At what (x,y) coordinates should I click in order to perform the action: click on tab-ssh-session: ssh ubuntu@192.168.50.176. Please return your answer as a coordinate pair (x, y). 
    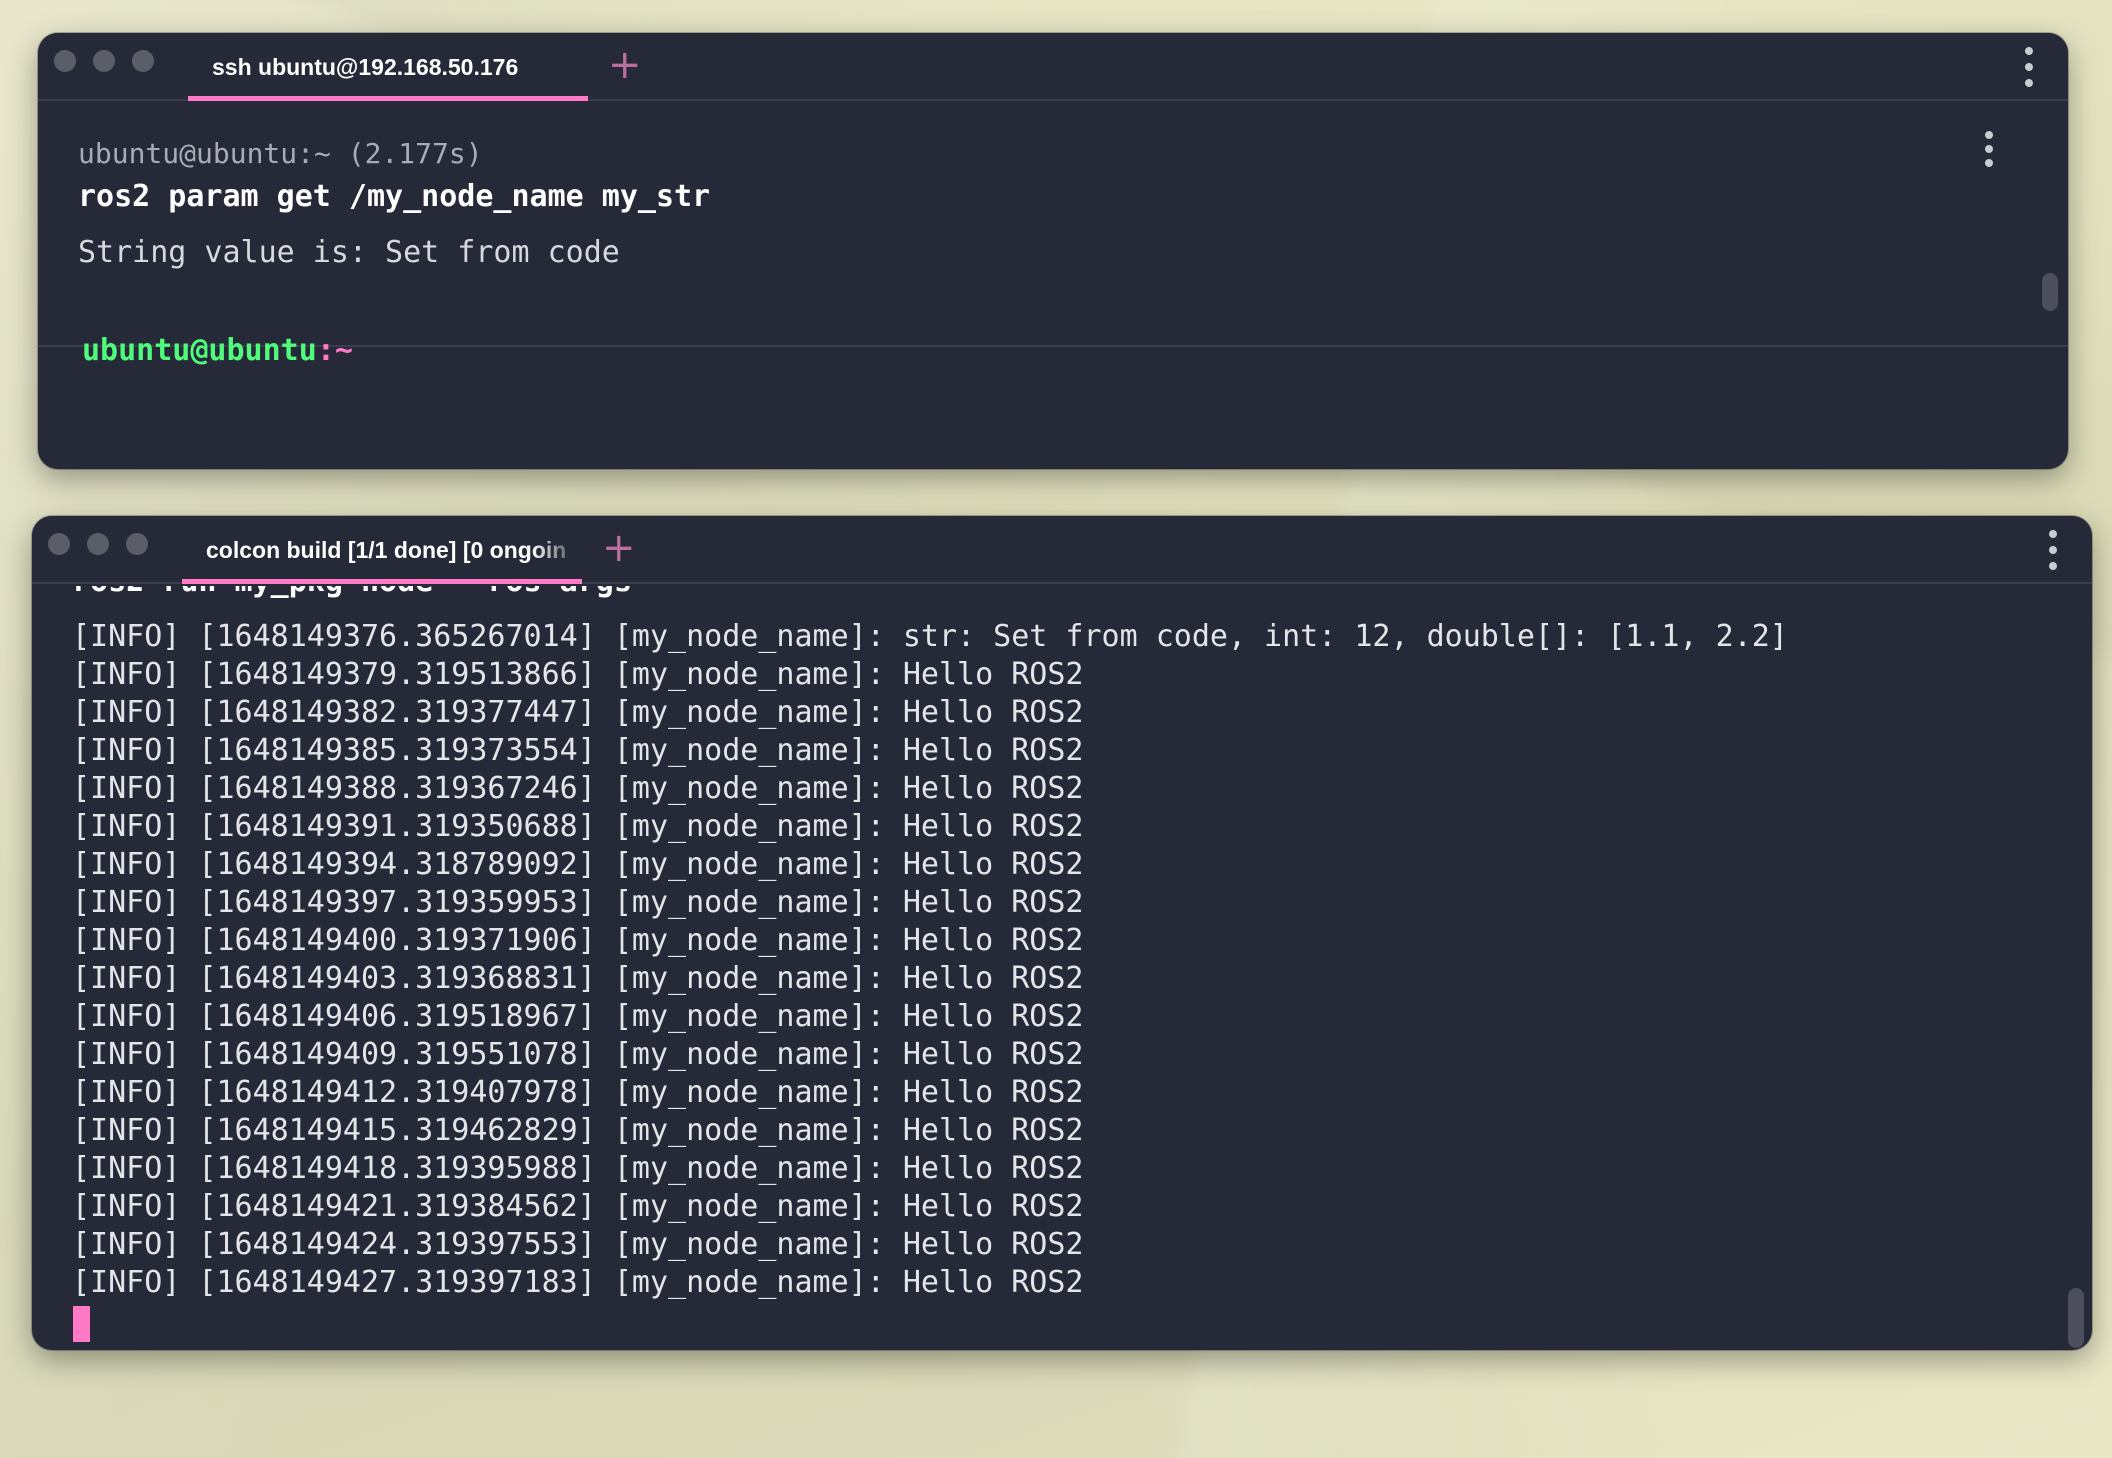
    Looking at the image, I should click on (388, 67).